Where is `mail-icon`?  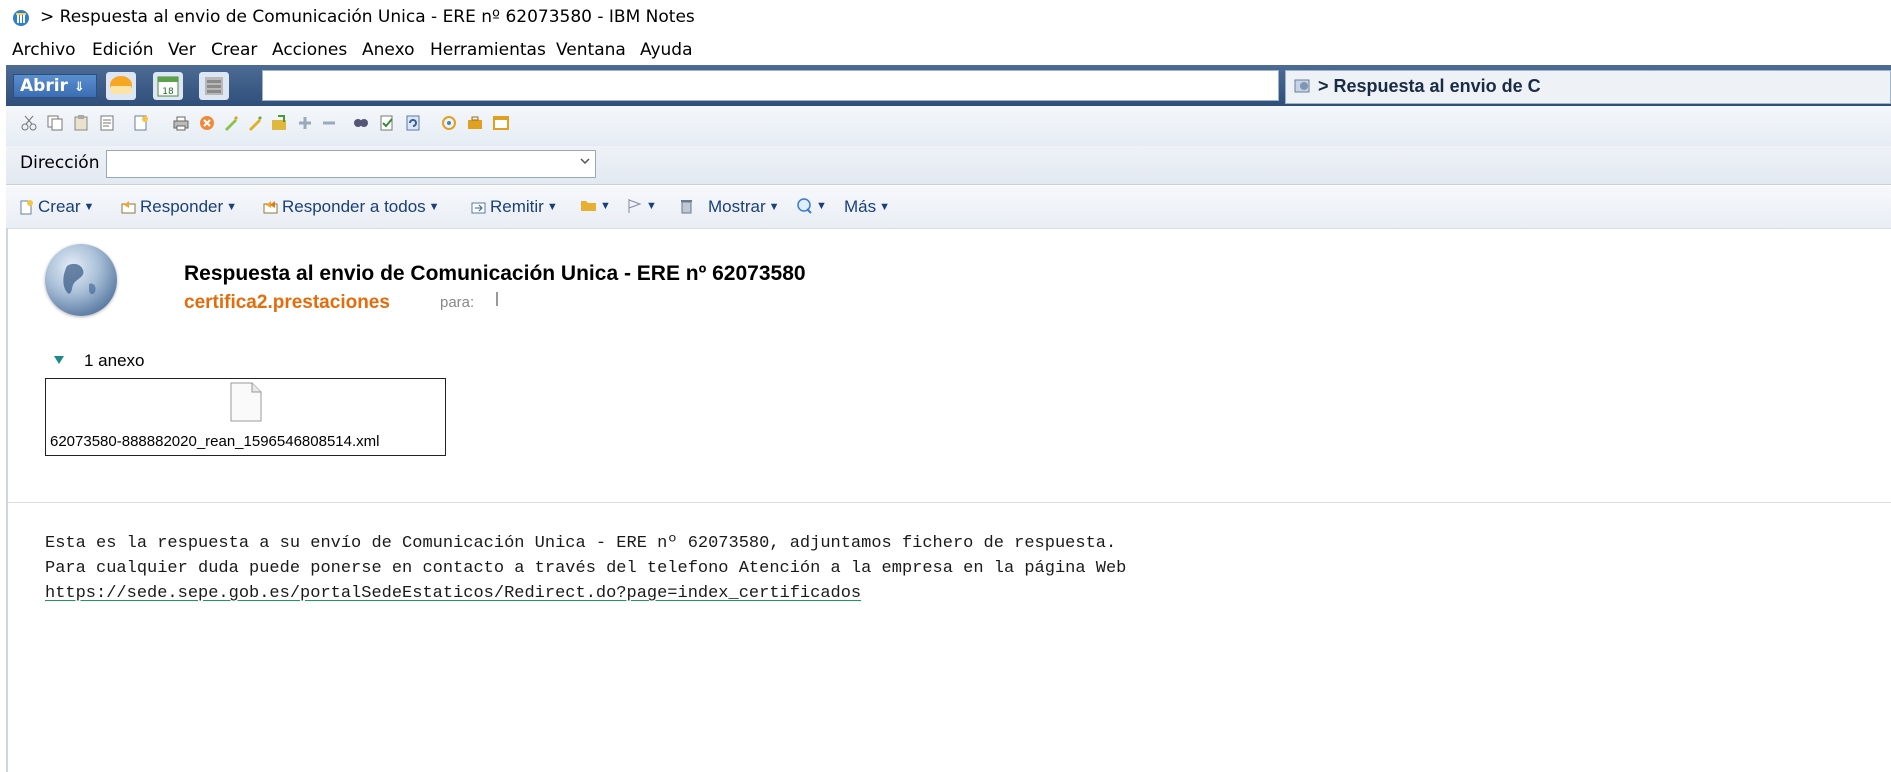
mail-icon is located at coordinates (121, 86).